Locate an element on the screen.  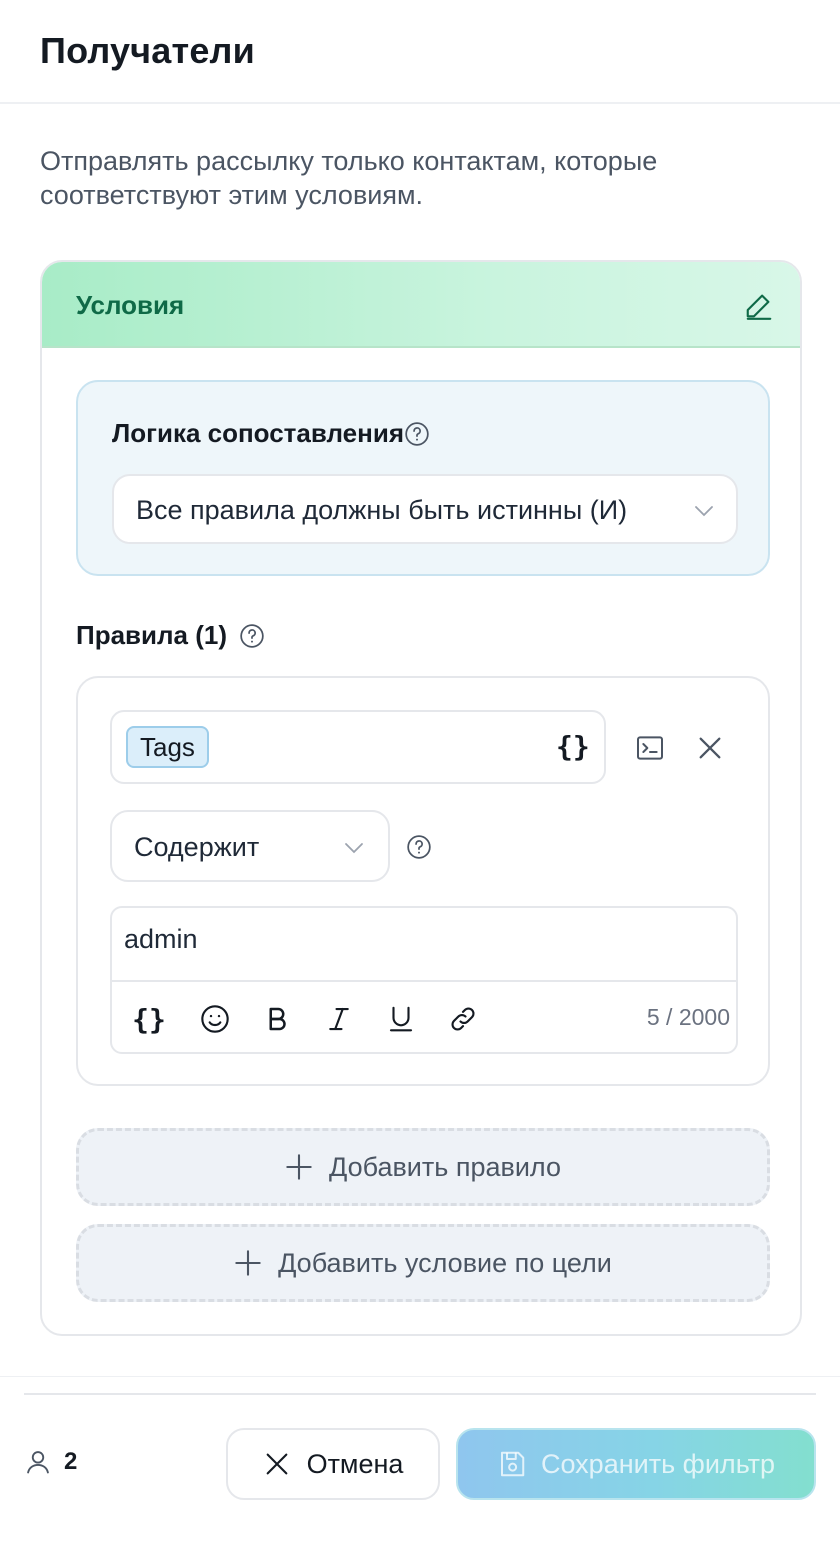
footer-separator is located at coordinates (420, 1394).